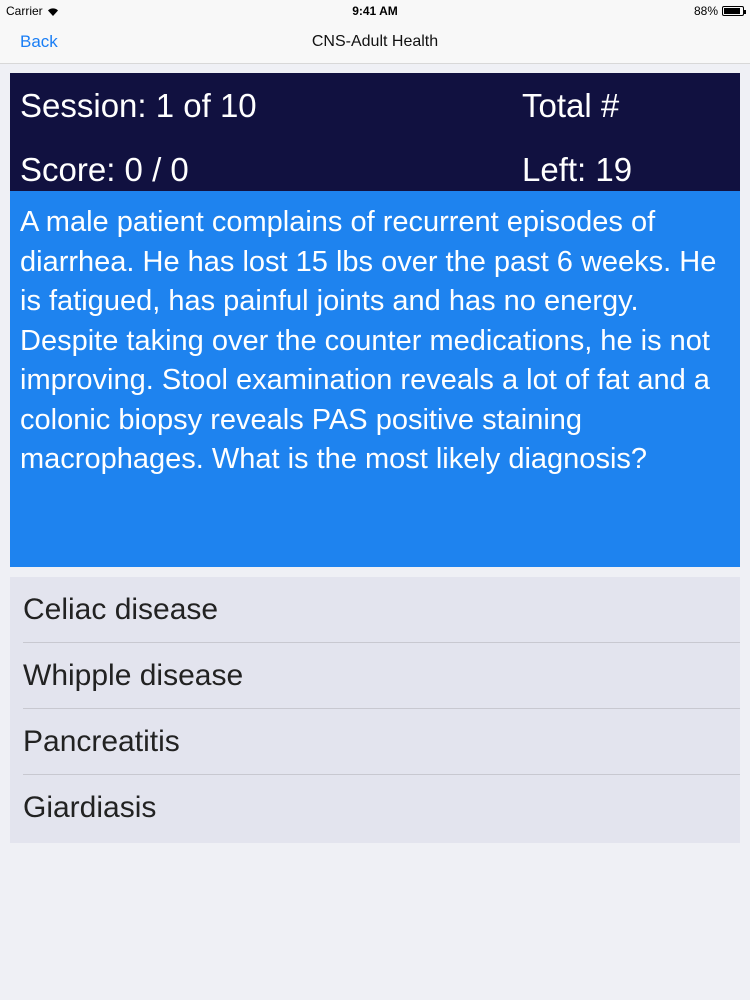 The height and width of the screenshot is (1000, 750). I want to click on nav-title: CNS-Adult Health, so click(375, 41).